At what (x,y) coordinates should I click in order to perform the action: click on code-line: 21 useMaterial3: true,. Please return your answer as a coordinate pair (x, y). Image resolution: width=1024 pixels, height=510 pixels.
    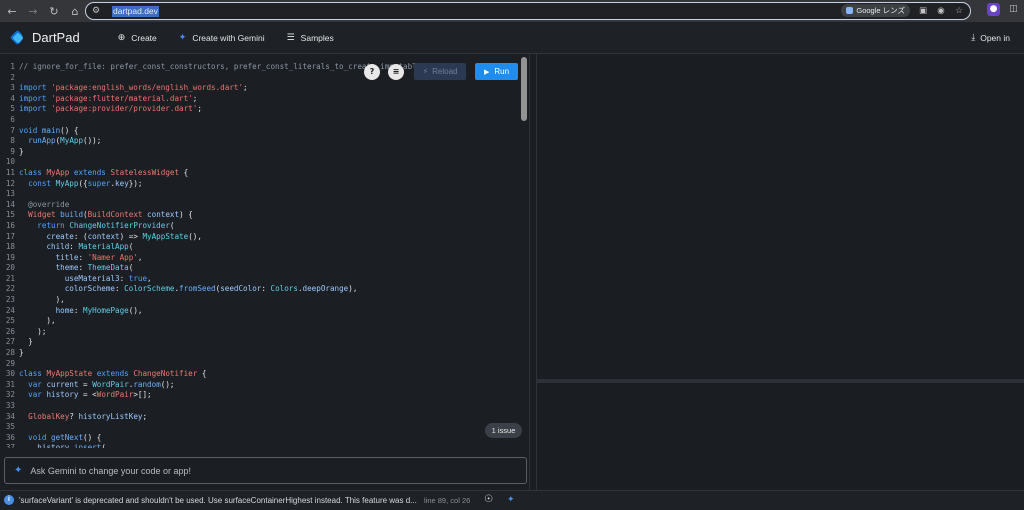
    Looking at the image, I should click on (213, 279).